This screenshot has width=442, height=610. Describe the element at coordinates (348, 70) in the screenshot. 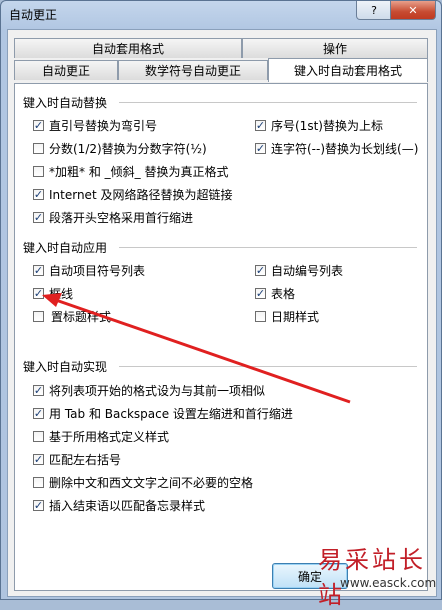

I see `tab-autoformat-as-you-type: 键入时自动套用格式` at that location.